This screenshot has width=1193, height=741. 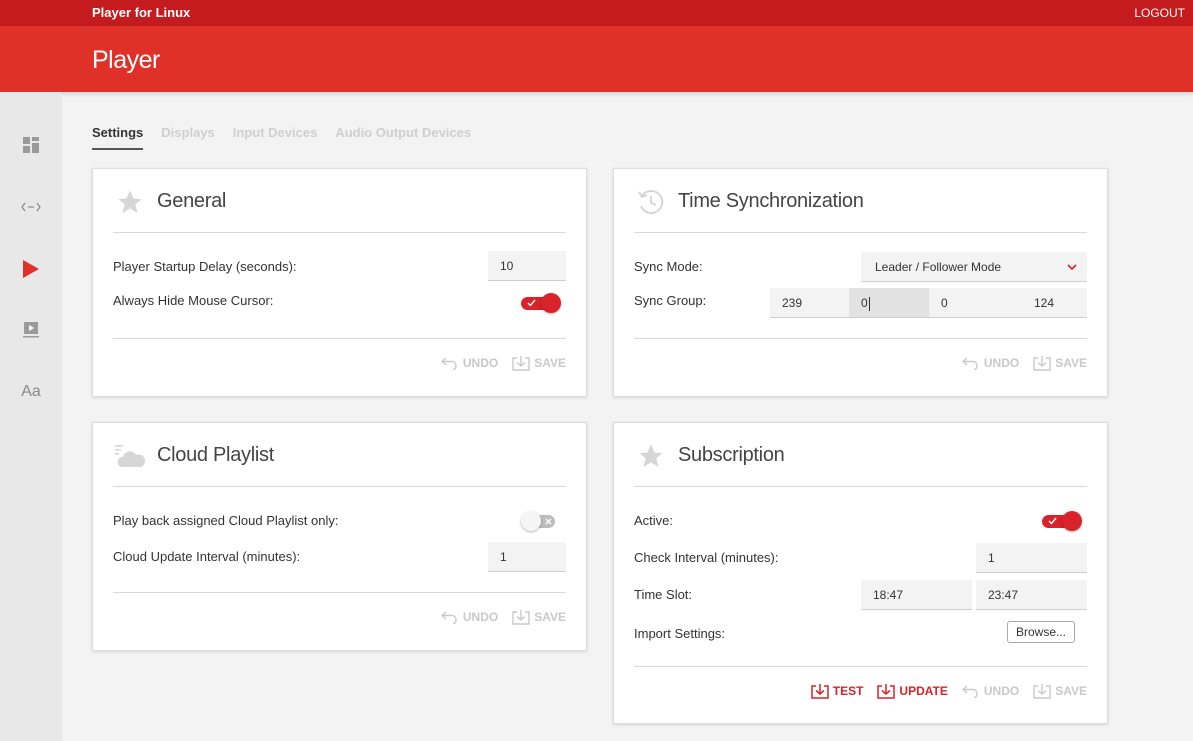 I want to click on logout-link: LOGOUT, so click(x=1159, y=13).